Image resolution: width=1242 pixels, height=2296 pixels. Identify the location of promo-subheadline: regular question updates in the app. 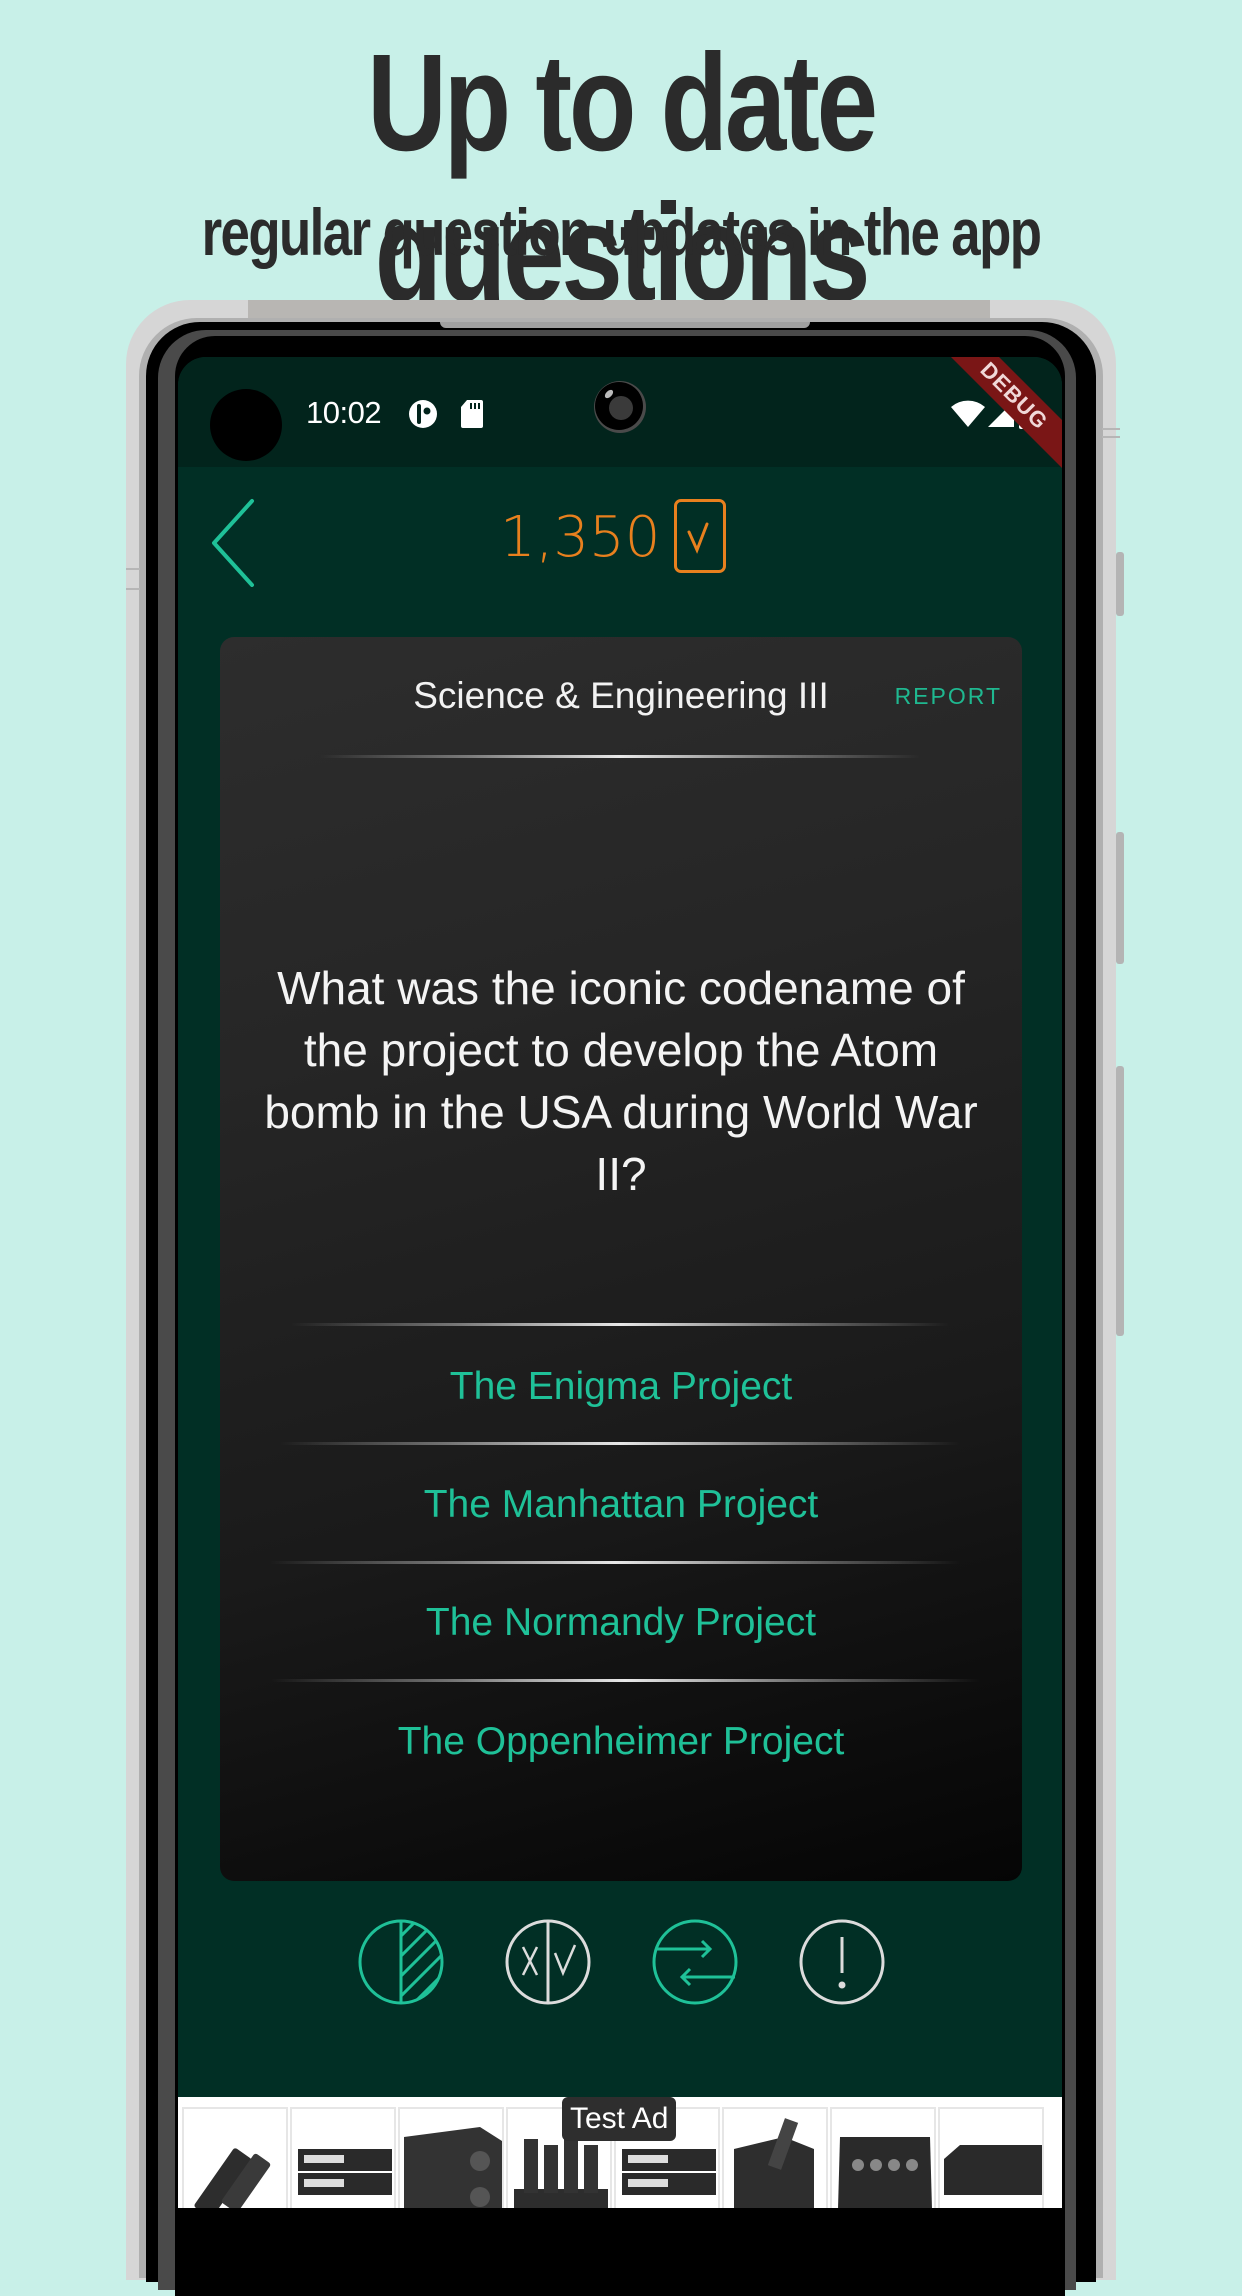
(621, 232).